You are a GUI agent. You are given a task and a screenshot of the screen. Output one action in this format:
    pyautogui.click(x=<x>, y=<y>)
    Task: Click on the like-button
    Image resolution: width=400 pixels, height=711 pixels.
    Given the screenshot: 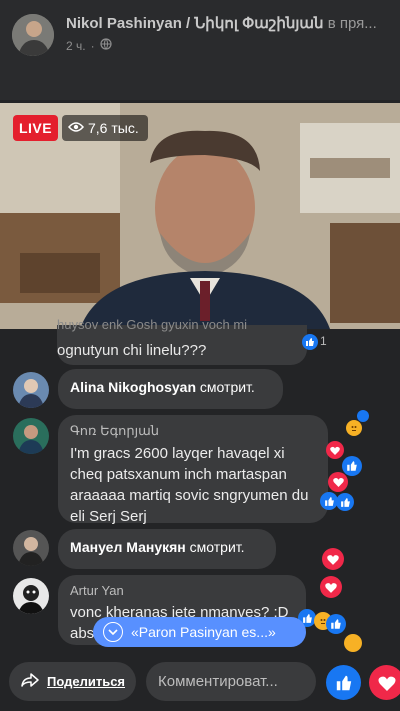 What is the action you would take?
    pyautogui.click(x=343, y=682)
    